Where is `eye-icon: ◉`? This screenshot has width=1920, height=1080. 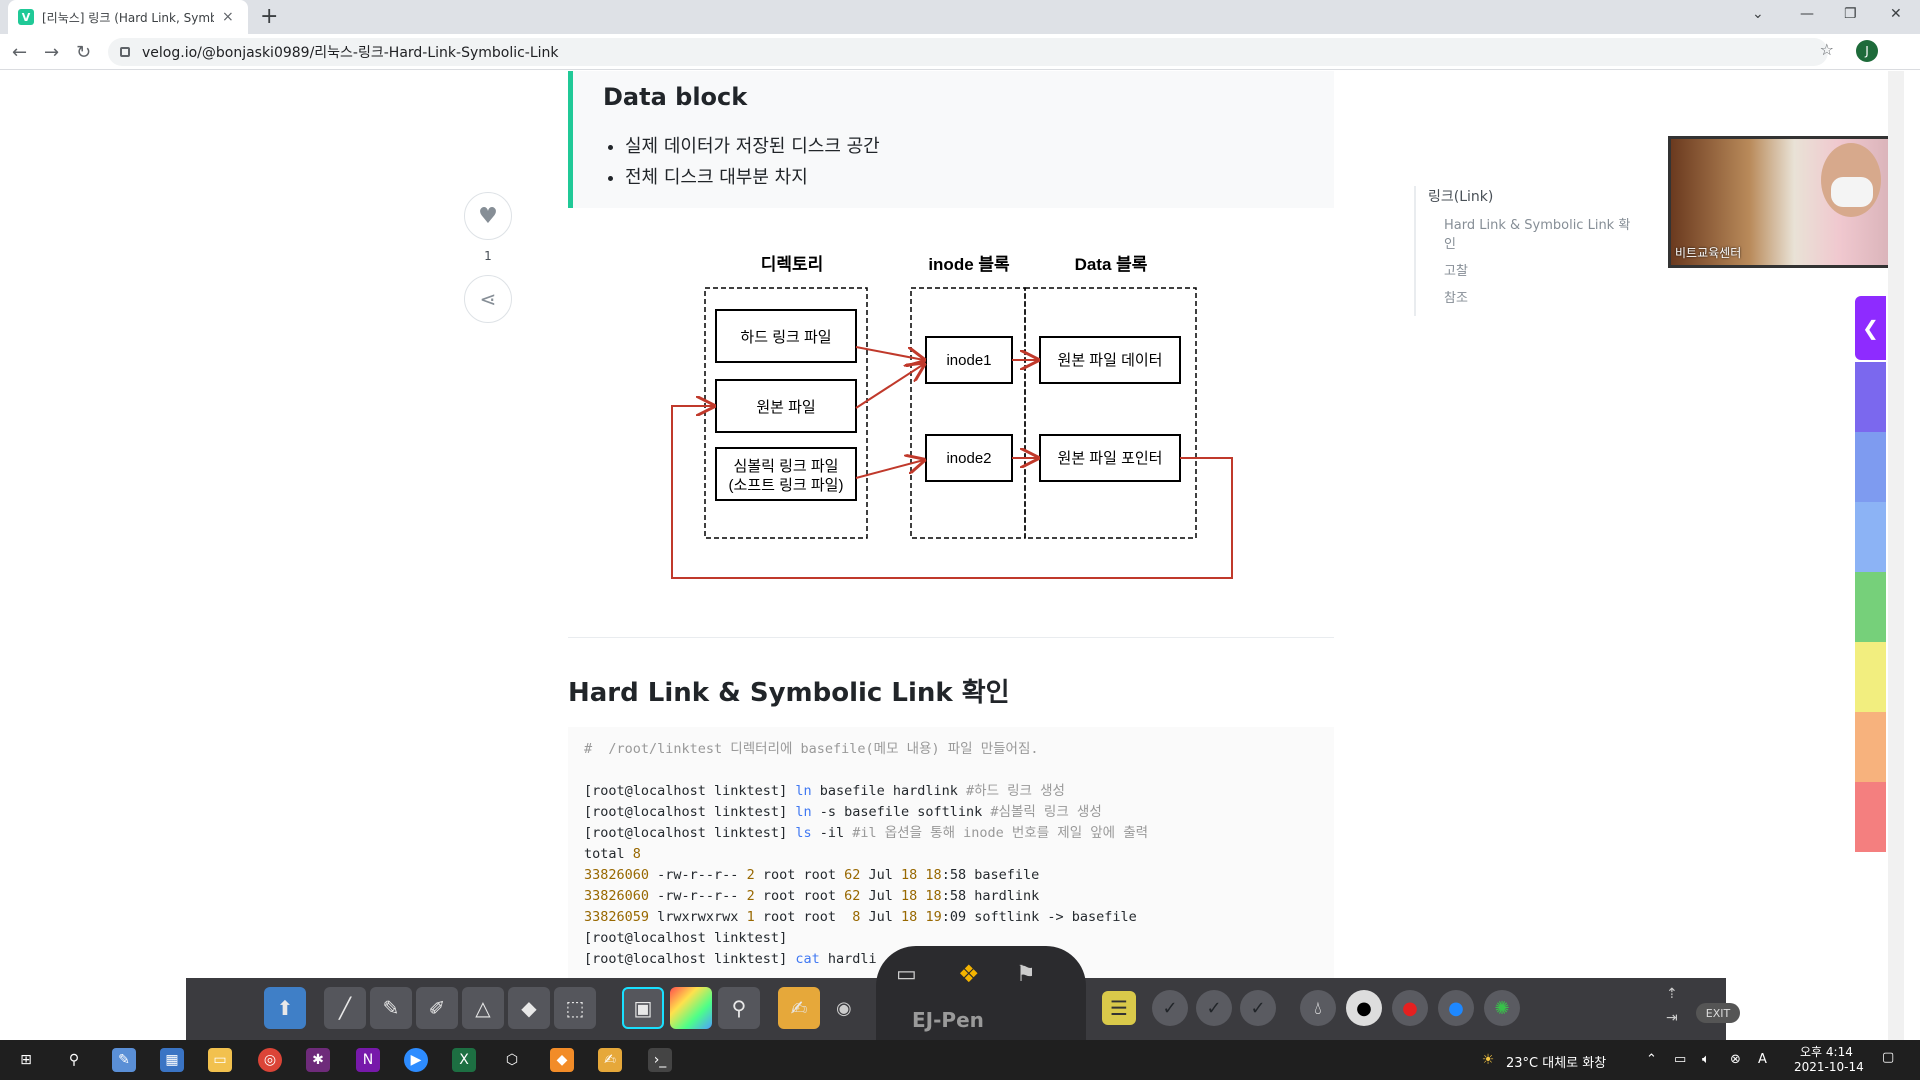
eye-icon: ◉ is located at coordinates (844, 1008).